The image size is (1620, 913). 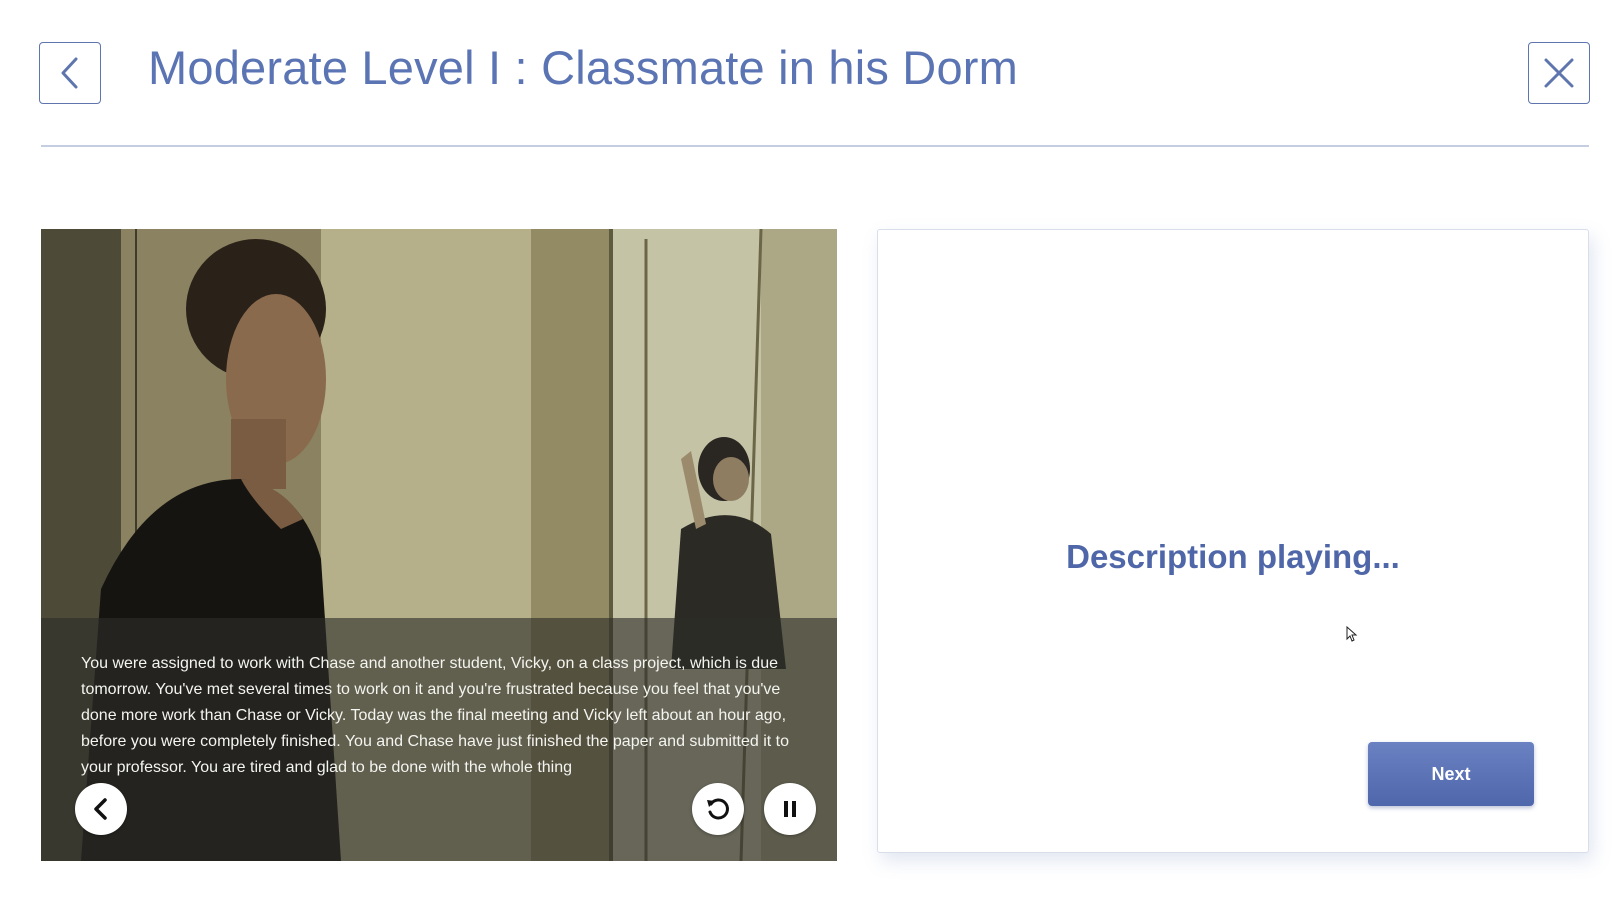 I want to click on replay-button, so click(x=718, y=809).